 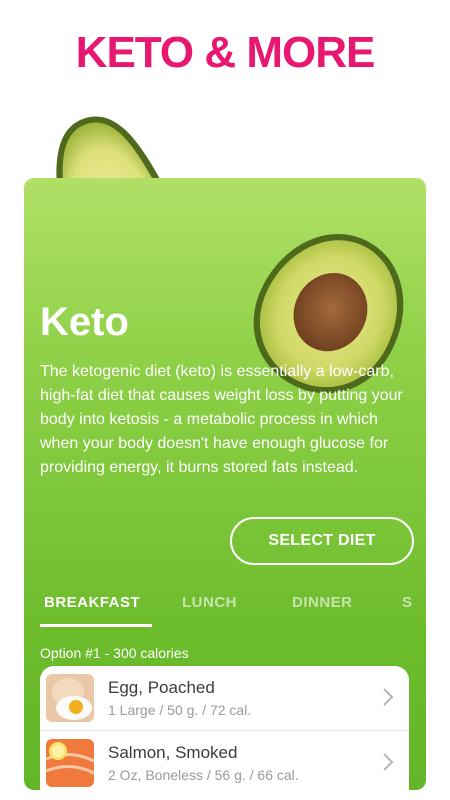 I want to click on select-diet-button: SELECT DIET, so click(x=322, y=541).